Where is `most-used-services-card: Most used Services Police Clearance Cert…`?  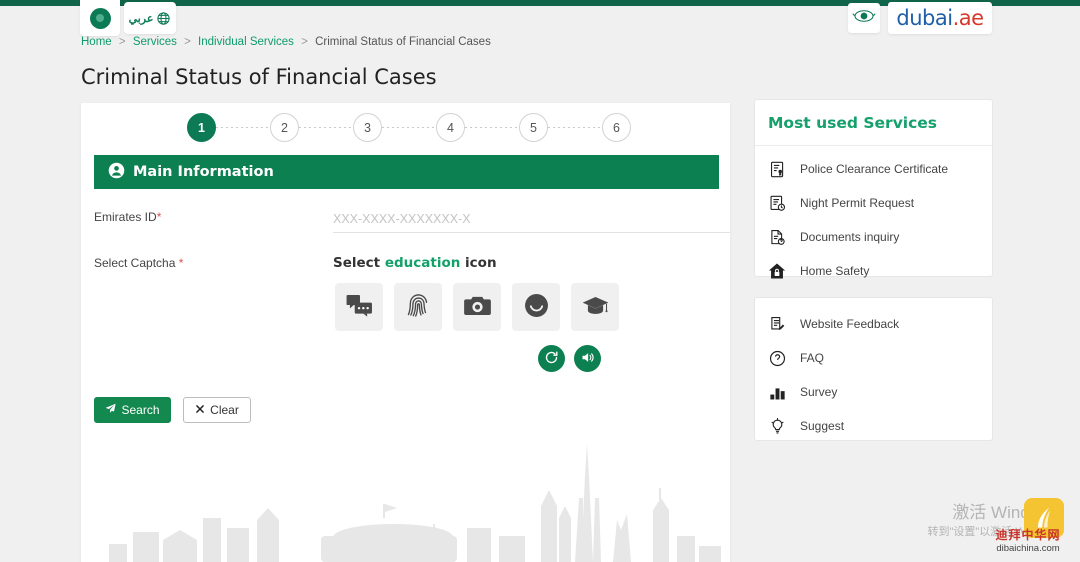 most-used-services-card: Most used Services Police Clearance Cert… is located at coordinates (873, 189).